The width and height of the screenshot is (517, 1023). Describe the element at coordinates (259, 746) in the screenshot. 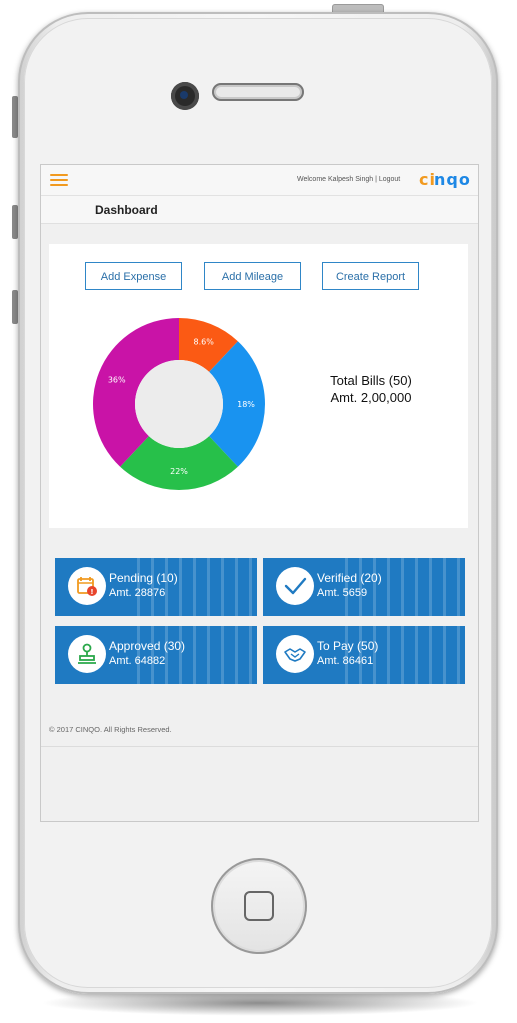

I see `footer-divider` at that location.